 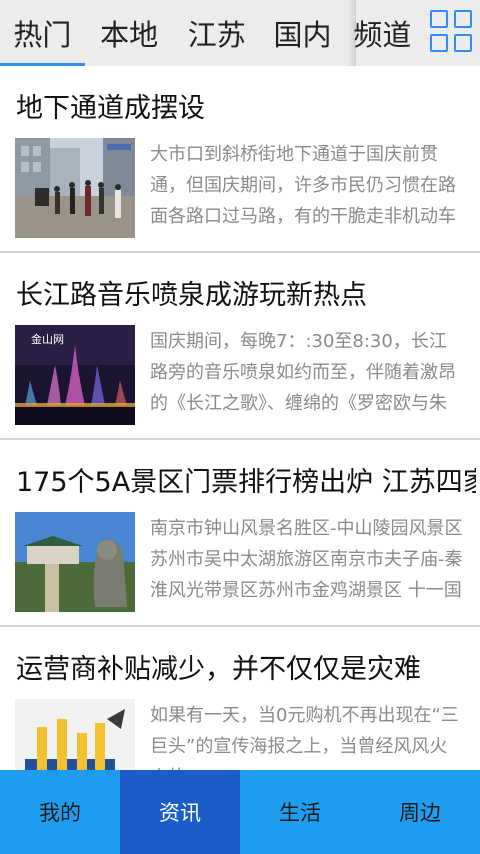 I want to click on channel-tabs: 热门 本地 江苏 国内 频道, so click(x=210, y=33).